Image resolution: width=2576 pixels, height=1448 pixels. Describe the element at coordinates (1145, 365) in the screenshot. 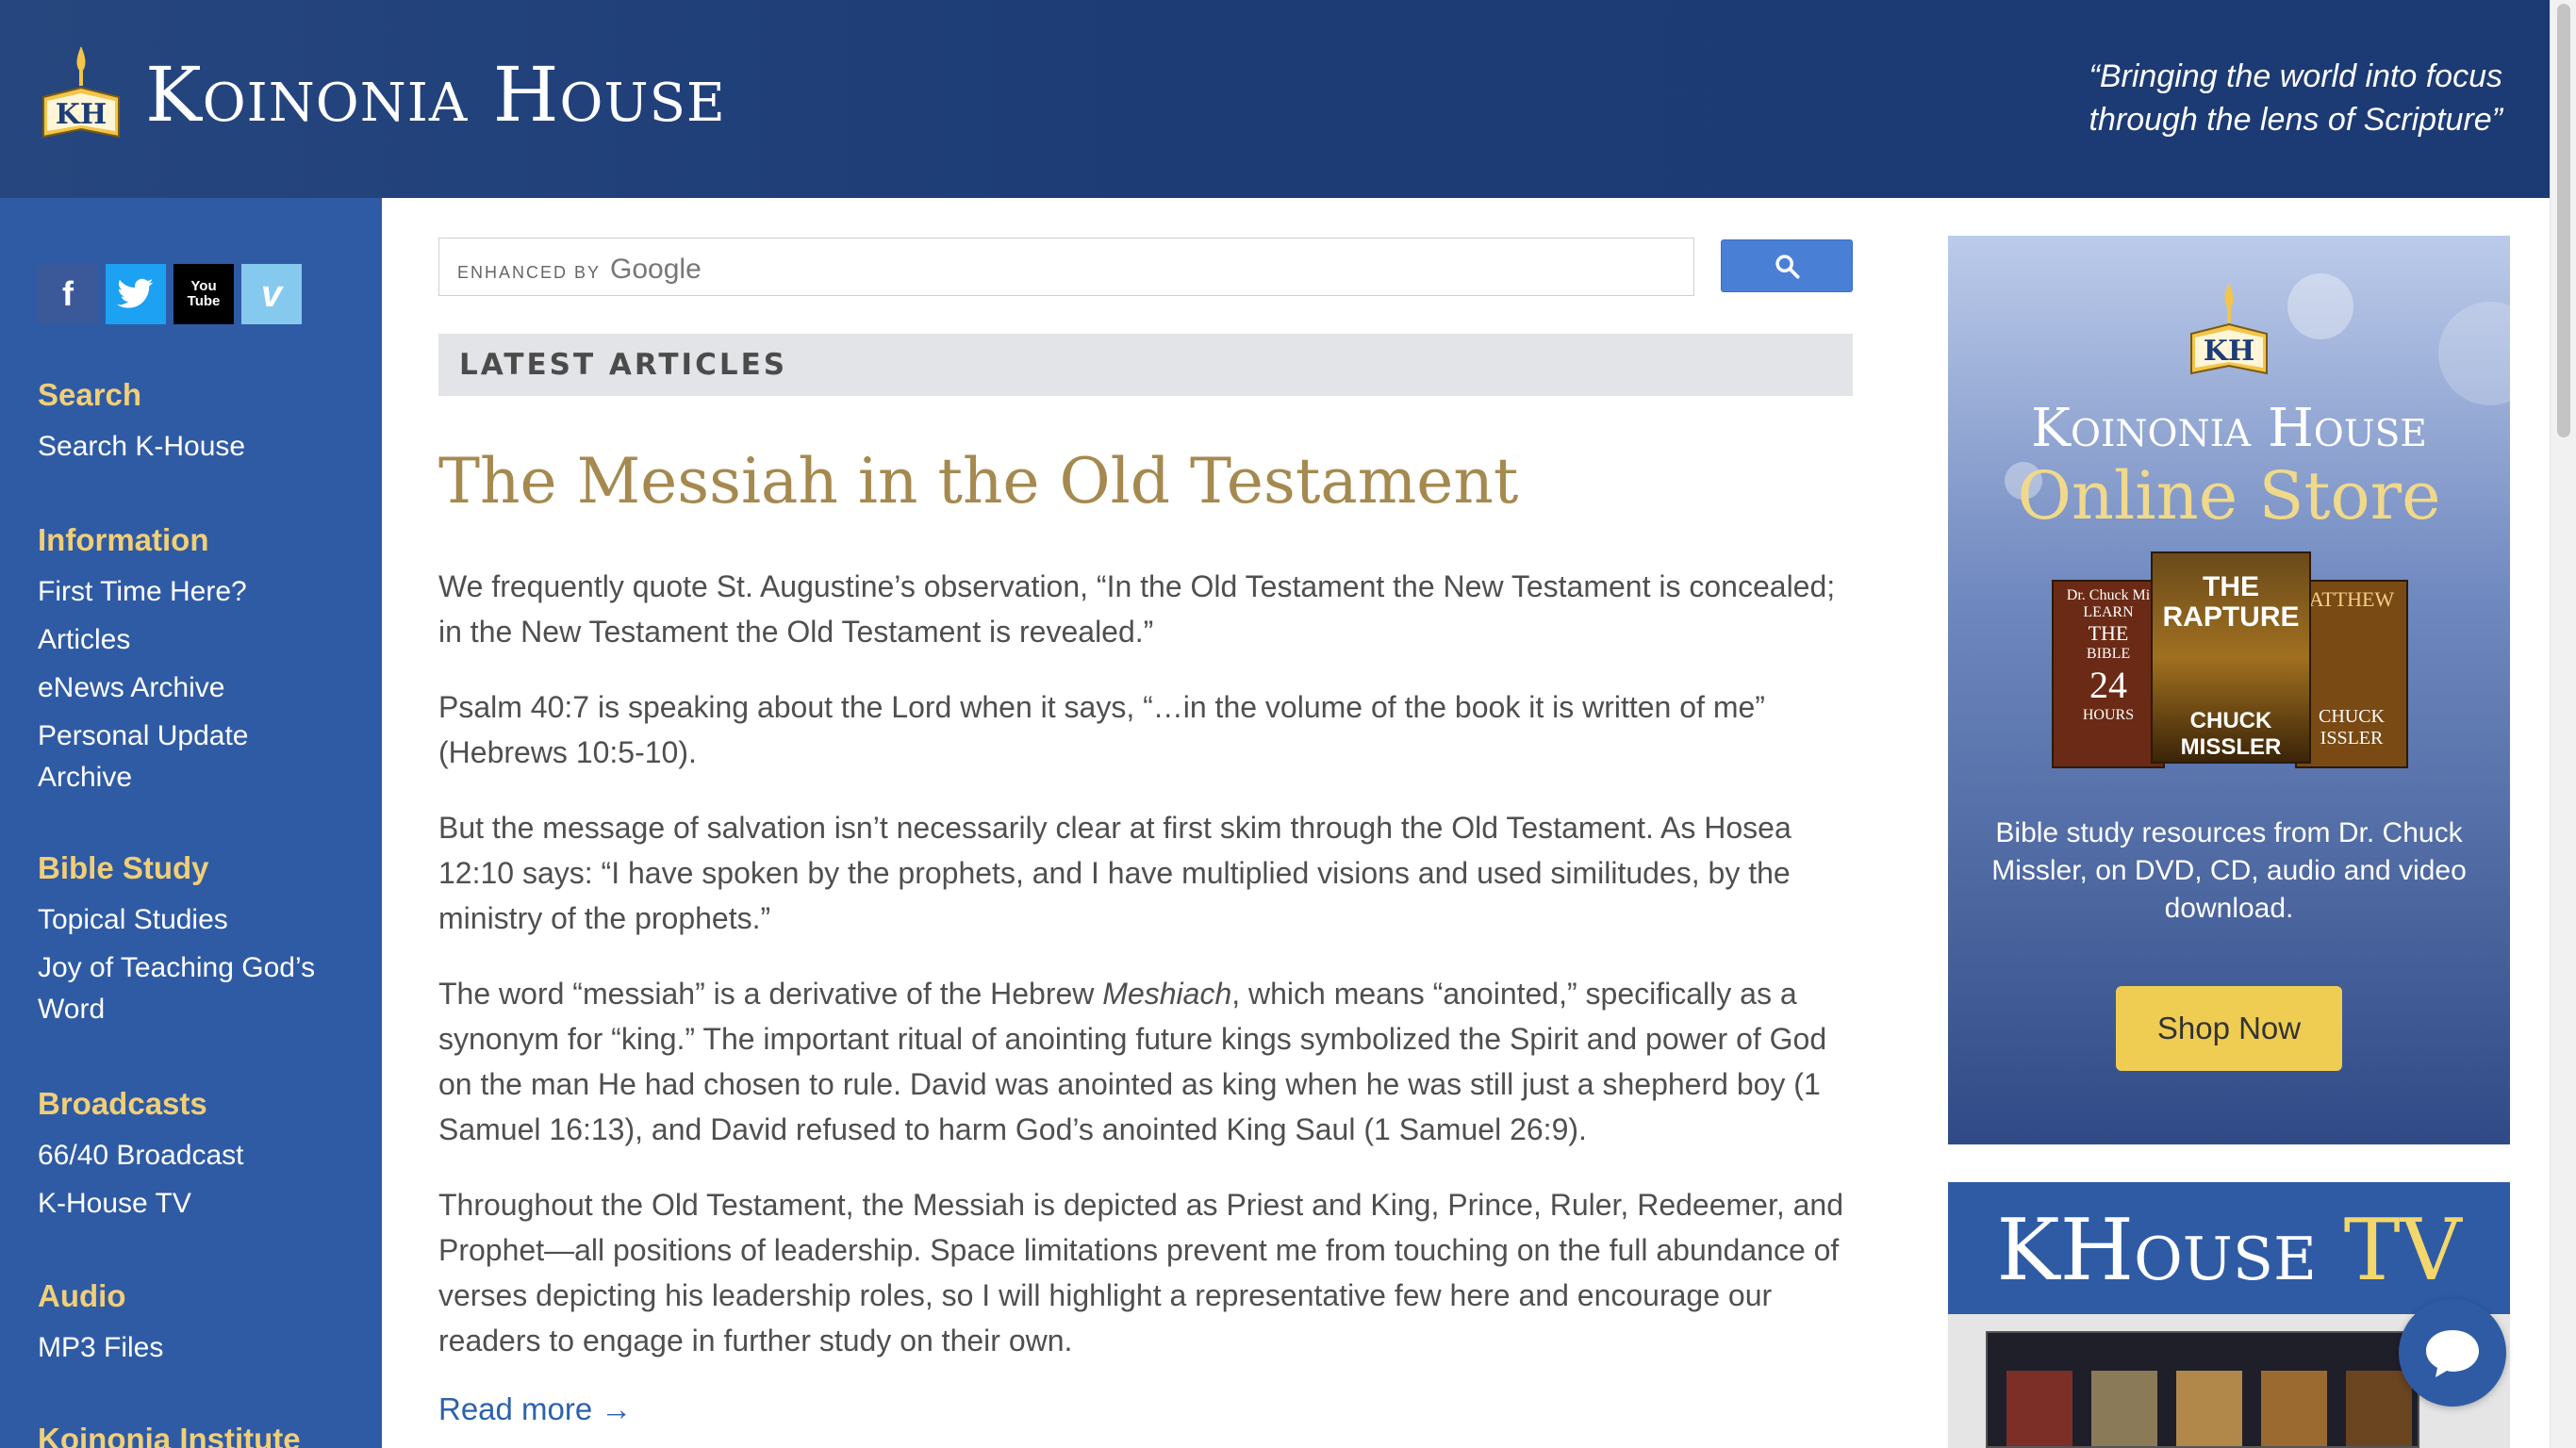

I see `latest-articles-header: LATEST ARTICLES` at that location.